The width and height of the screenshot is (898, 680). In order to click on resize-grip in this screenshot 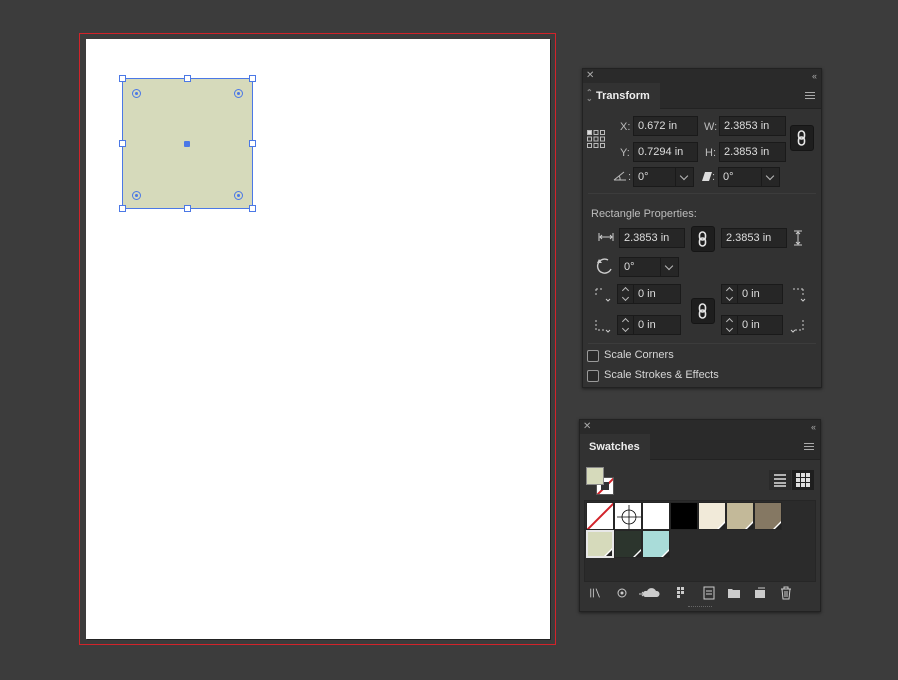, I will do `click(700, 607)`.